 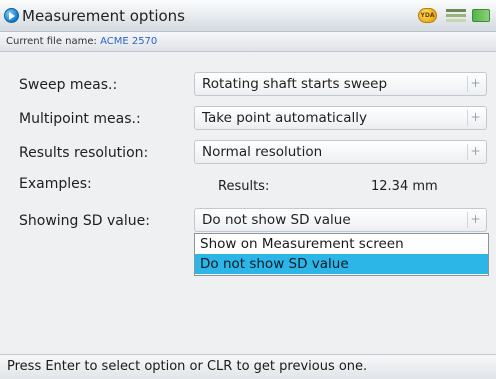 I want to click on sweep-meas-select: Rotating shaft starts sweep +, so click(x=340, y=84).